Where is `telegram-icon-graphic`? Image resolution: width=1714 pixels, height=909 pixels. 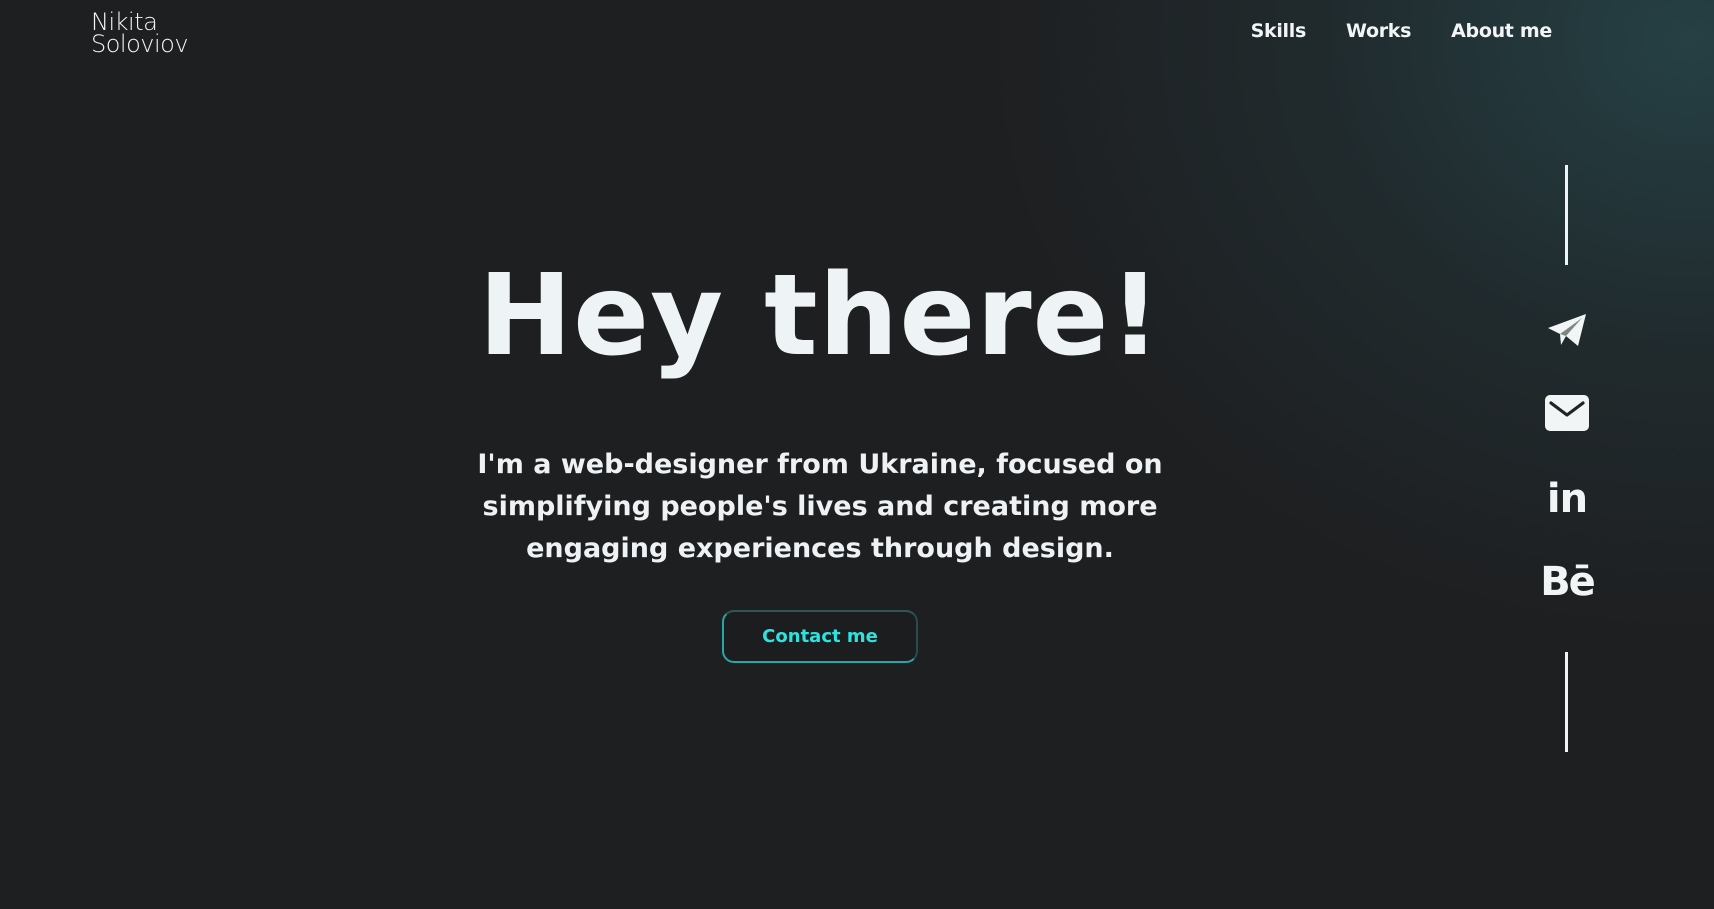 telegram-icon-graphic is located at coordinates (1567, 330).